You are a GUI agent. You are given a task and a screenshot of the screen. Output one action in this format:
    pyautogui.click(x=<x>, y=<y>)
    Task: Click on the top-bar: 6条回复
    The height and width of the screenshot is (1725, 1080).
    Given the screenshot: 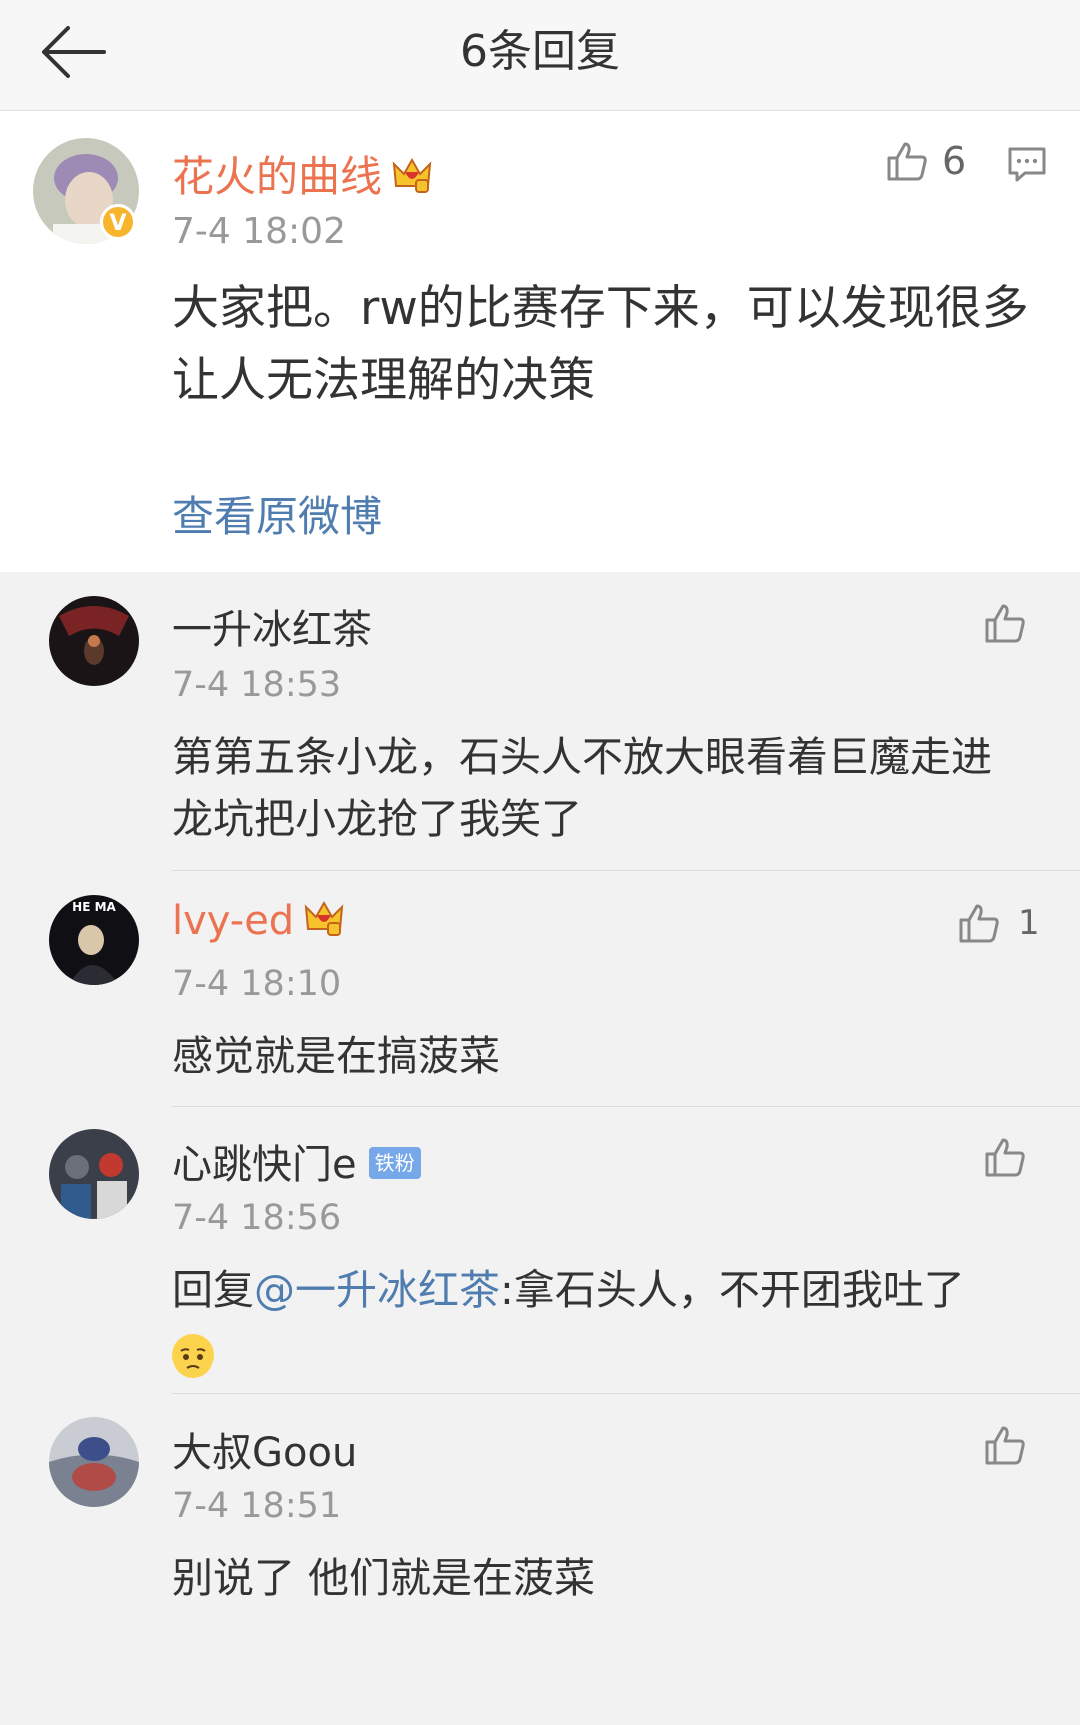 What is the action you would take?
    pyautogui.click(x=540, y=55)
    